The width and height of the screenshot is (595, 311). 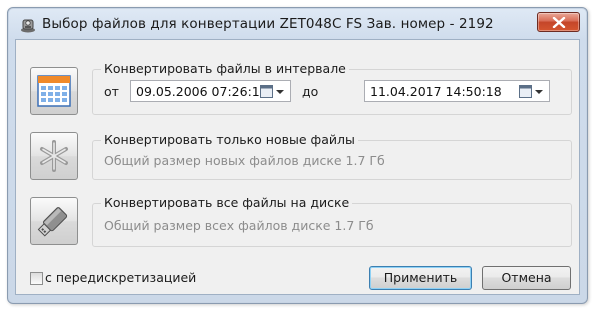 What do you see at coordinates (28, 25) in the screenshot?
I see `app-icon` at bounding box center [28, 25].